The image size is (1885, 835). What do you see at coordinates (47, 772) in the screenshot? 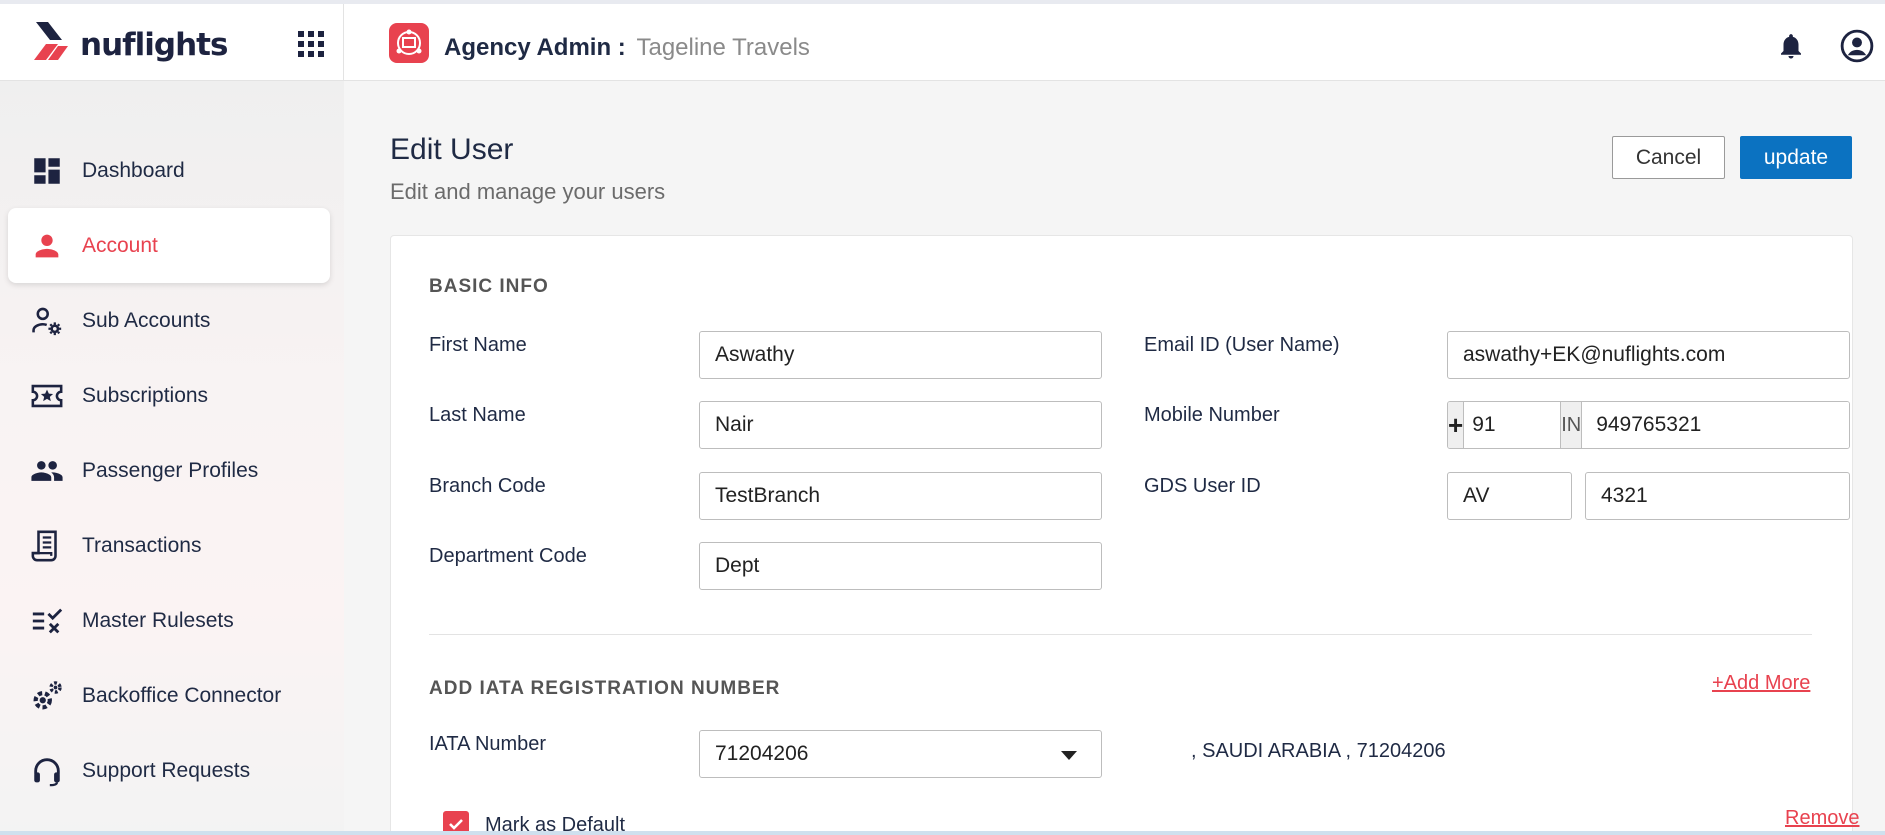
I see `headset-icon` at bounding box center [47, 772].